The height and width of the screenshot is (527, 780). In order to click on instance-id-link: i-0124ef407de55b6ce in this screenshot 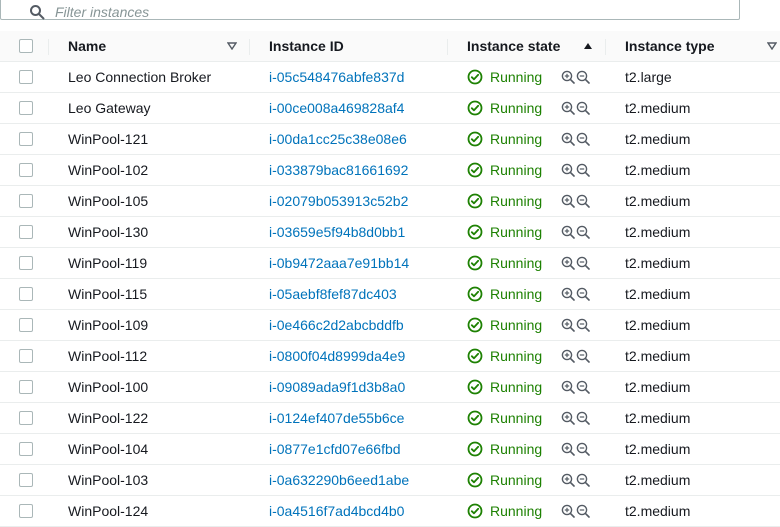, I will do `click(336, 418)`.